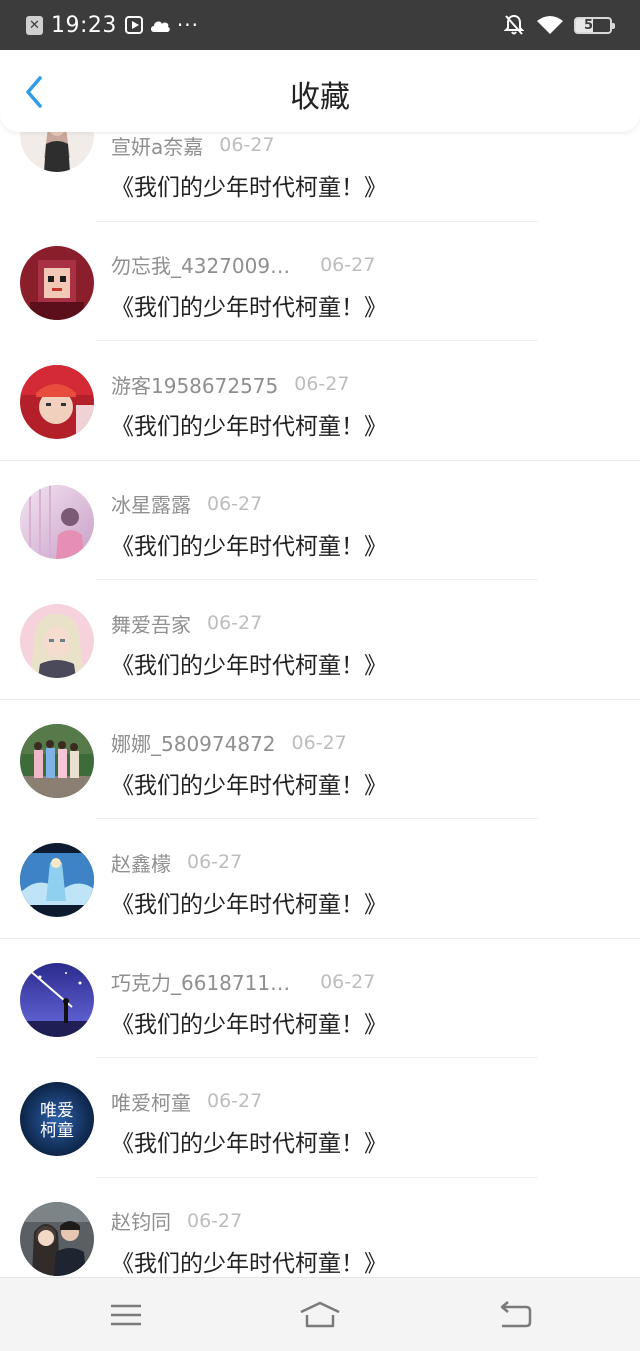  Describe the element at coordinates (320, 640) in the screenshot. I see `list-item: 舞爱吾家 06-27 《我们的少年时代柯童！》` at that location.